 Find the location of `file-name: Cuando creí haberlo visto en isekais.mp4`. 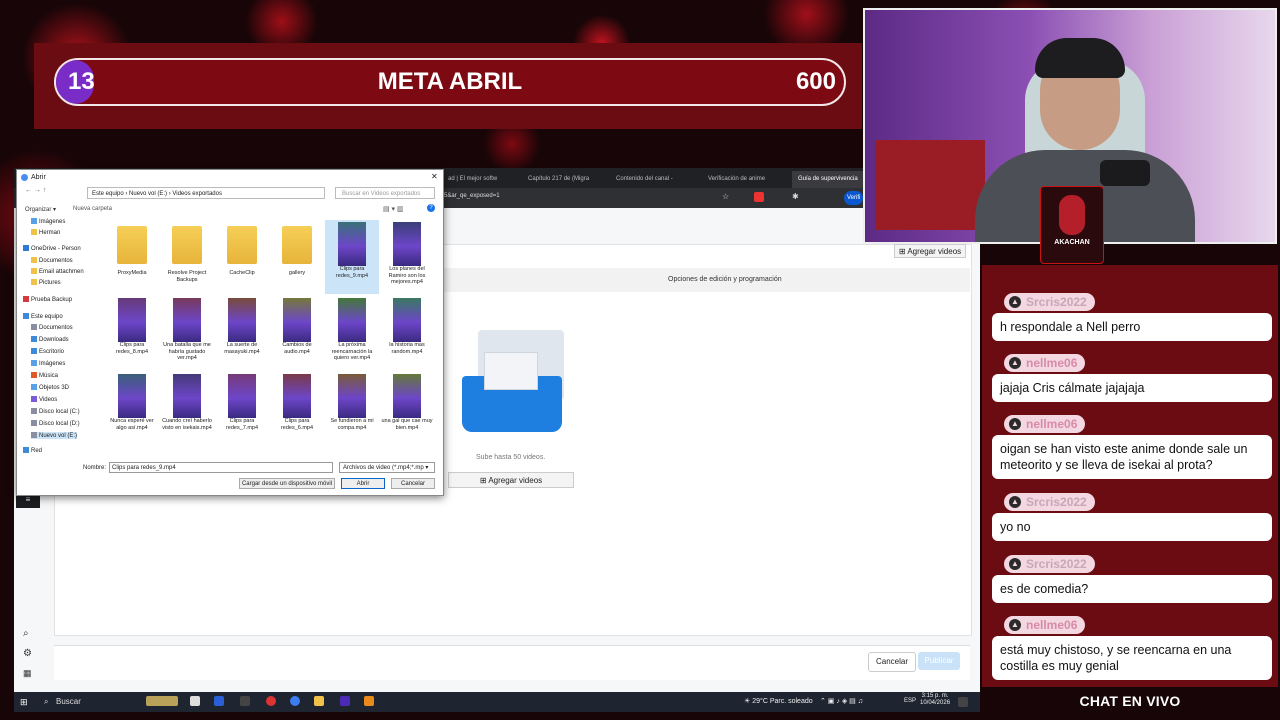

file-name: Cuando creí haberlo visto en isekais.mp4 is located at coordinates (187, 424).